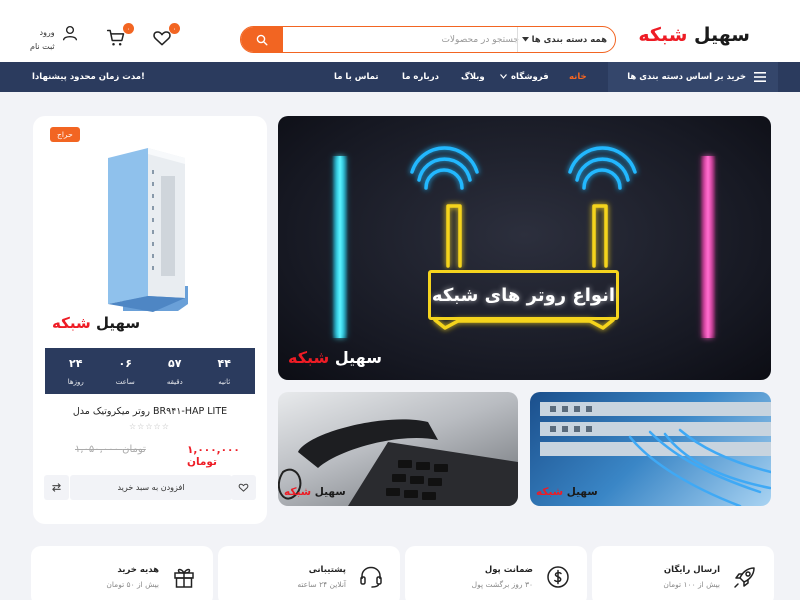 This screenshot has height=600, width=800. Describe the element at coordinates (118, 323) in the screenshot. I see `card-logo-primary: سهیل` at that location.